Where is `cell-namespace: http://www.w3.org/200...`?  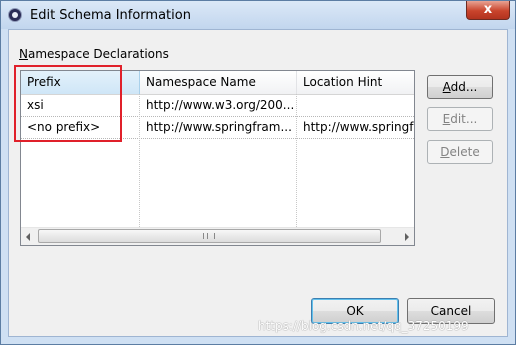 cell-namespace: http://www.w3.org/200... is located at coordinates (220, 105).